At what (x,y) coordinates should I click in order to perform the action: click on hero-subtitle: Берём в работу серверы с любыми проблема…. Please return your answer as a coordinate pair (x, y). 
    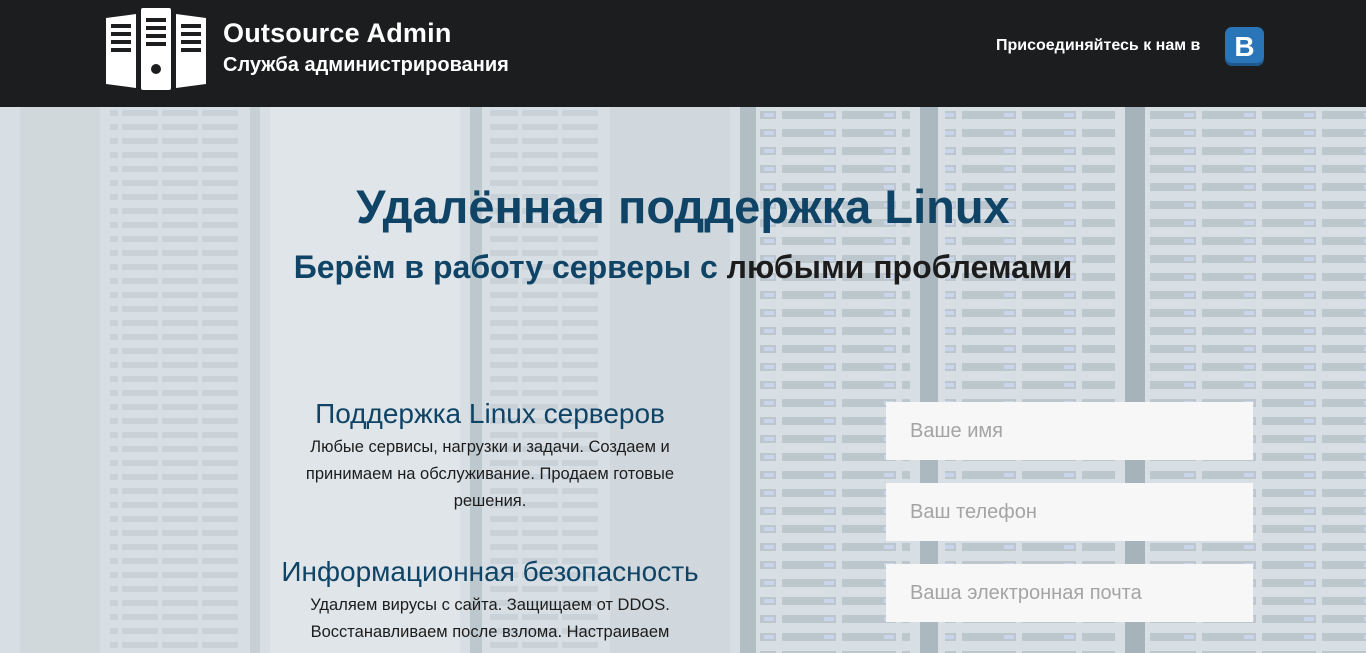
    Looking at the image, I should click on (683, 267).